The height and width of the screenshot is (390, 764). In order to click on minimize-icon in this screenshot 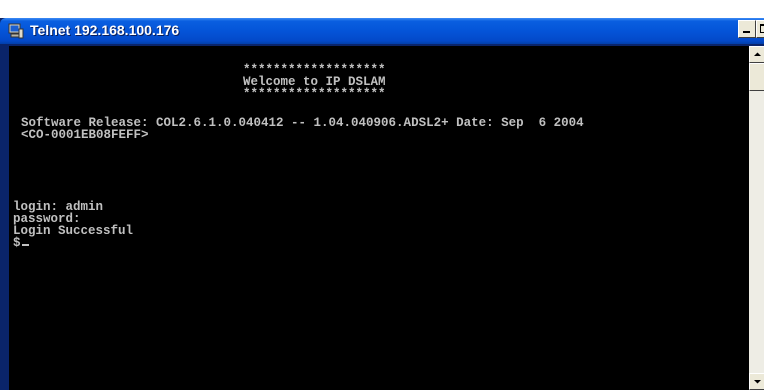, I will do `click(746, 32)`.